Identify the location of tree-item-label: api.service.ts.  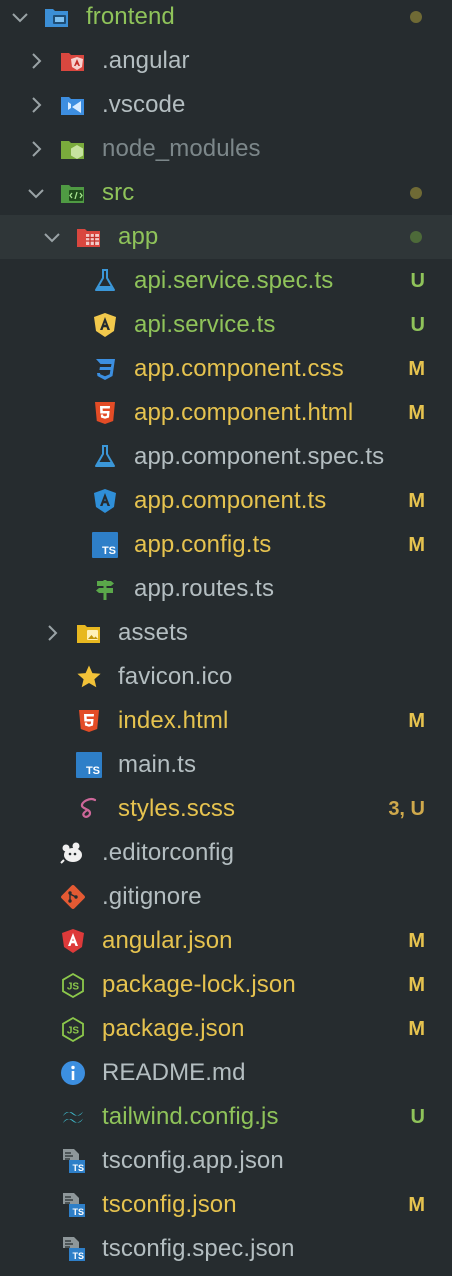
(205, 324).